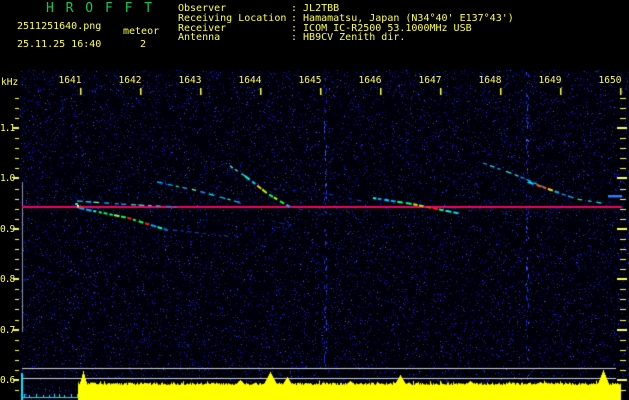 The height and width of the screenshot is (400, 629). I want to click on mode-label: meteor, so click(141, 31).